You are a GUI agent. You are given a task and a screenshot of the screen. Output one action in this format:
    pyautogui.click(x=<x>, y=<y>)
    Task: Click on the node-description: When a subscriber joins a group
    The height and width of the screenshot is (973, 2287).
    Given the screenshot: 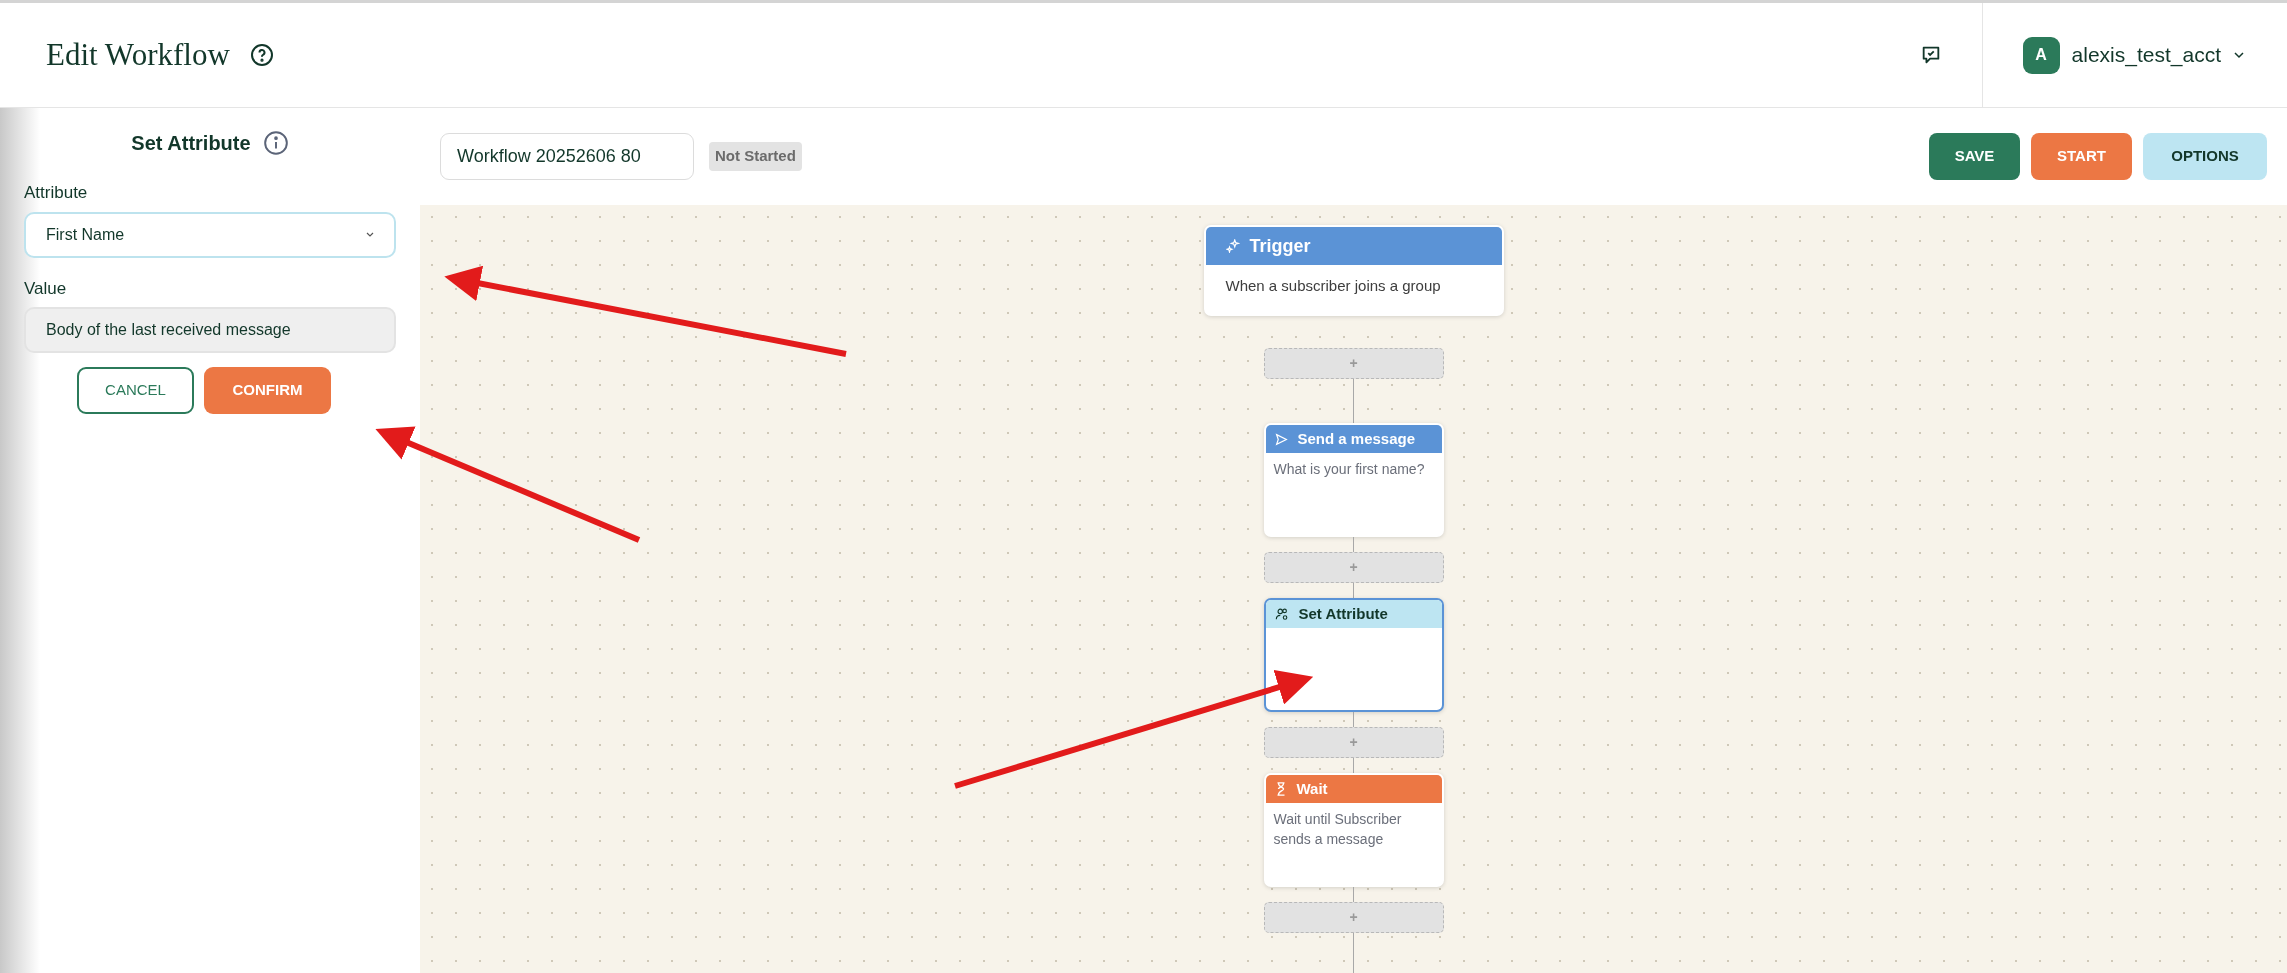 What is the action you would take?
    pyautogui.click(x=1333, y=286)
    